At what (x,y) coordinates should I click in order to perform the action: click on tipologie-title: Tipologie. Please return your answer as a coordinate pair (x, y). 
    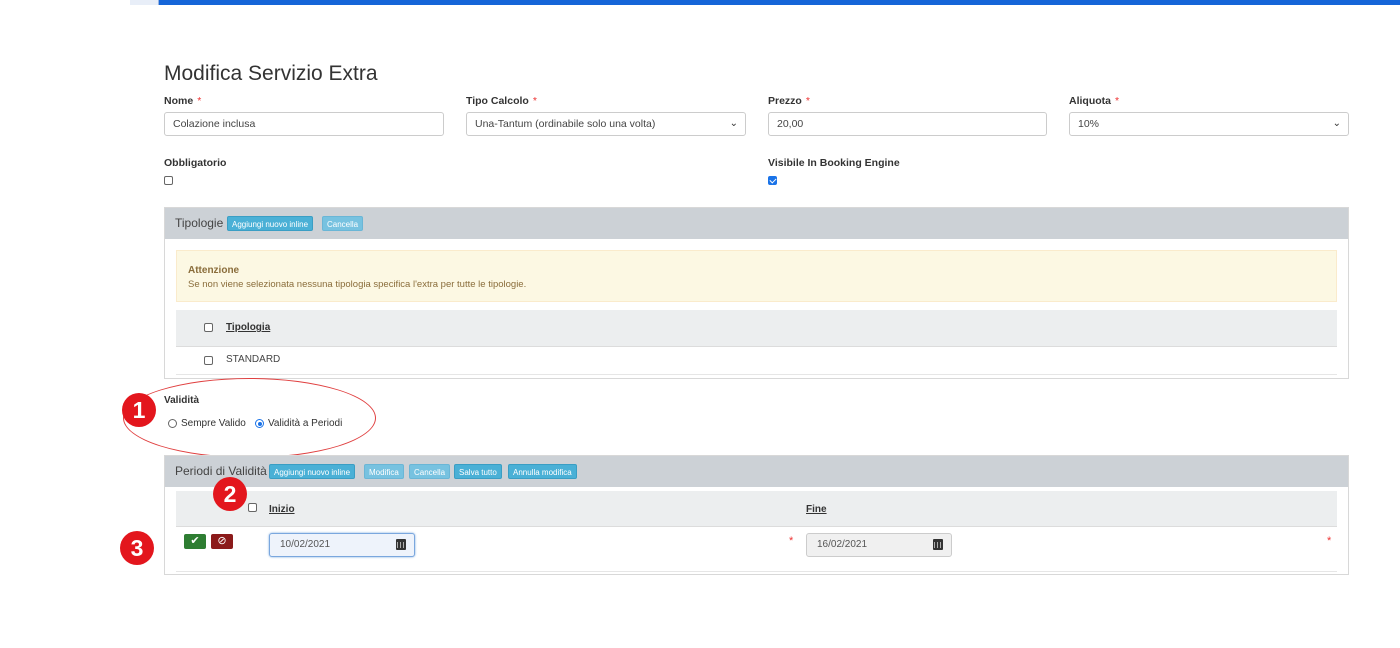
    Looking at the image, I should click on (199, 223).